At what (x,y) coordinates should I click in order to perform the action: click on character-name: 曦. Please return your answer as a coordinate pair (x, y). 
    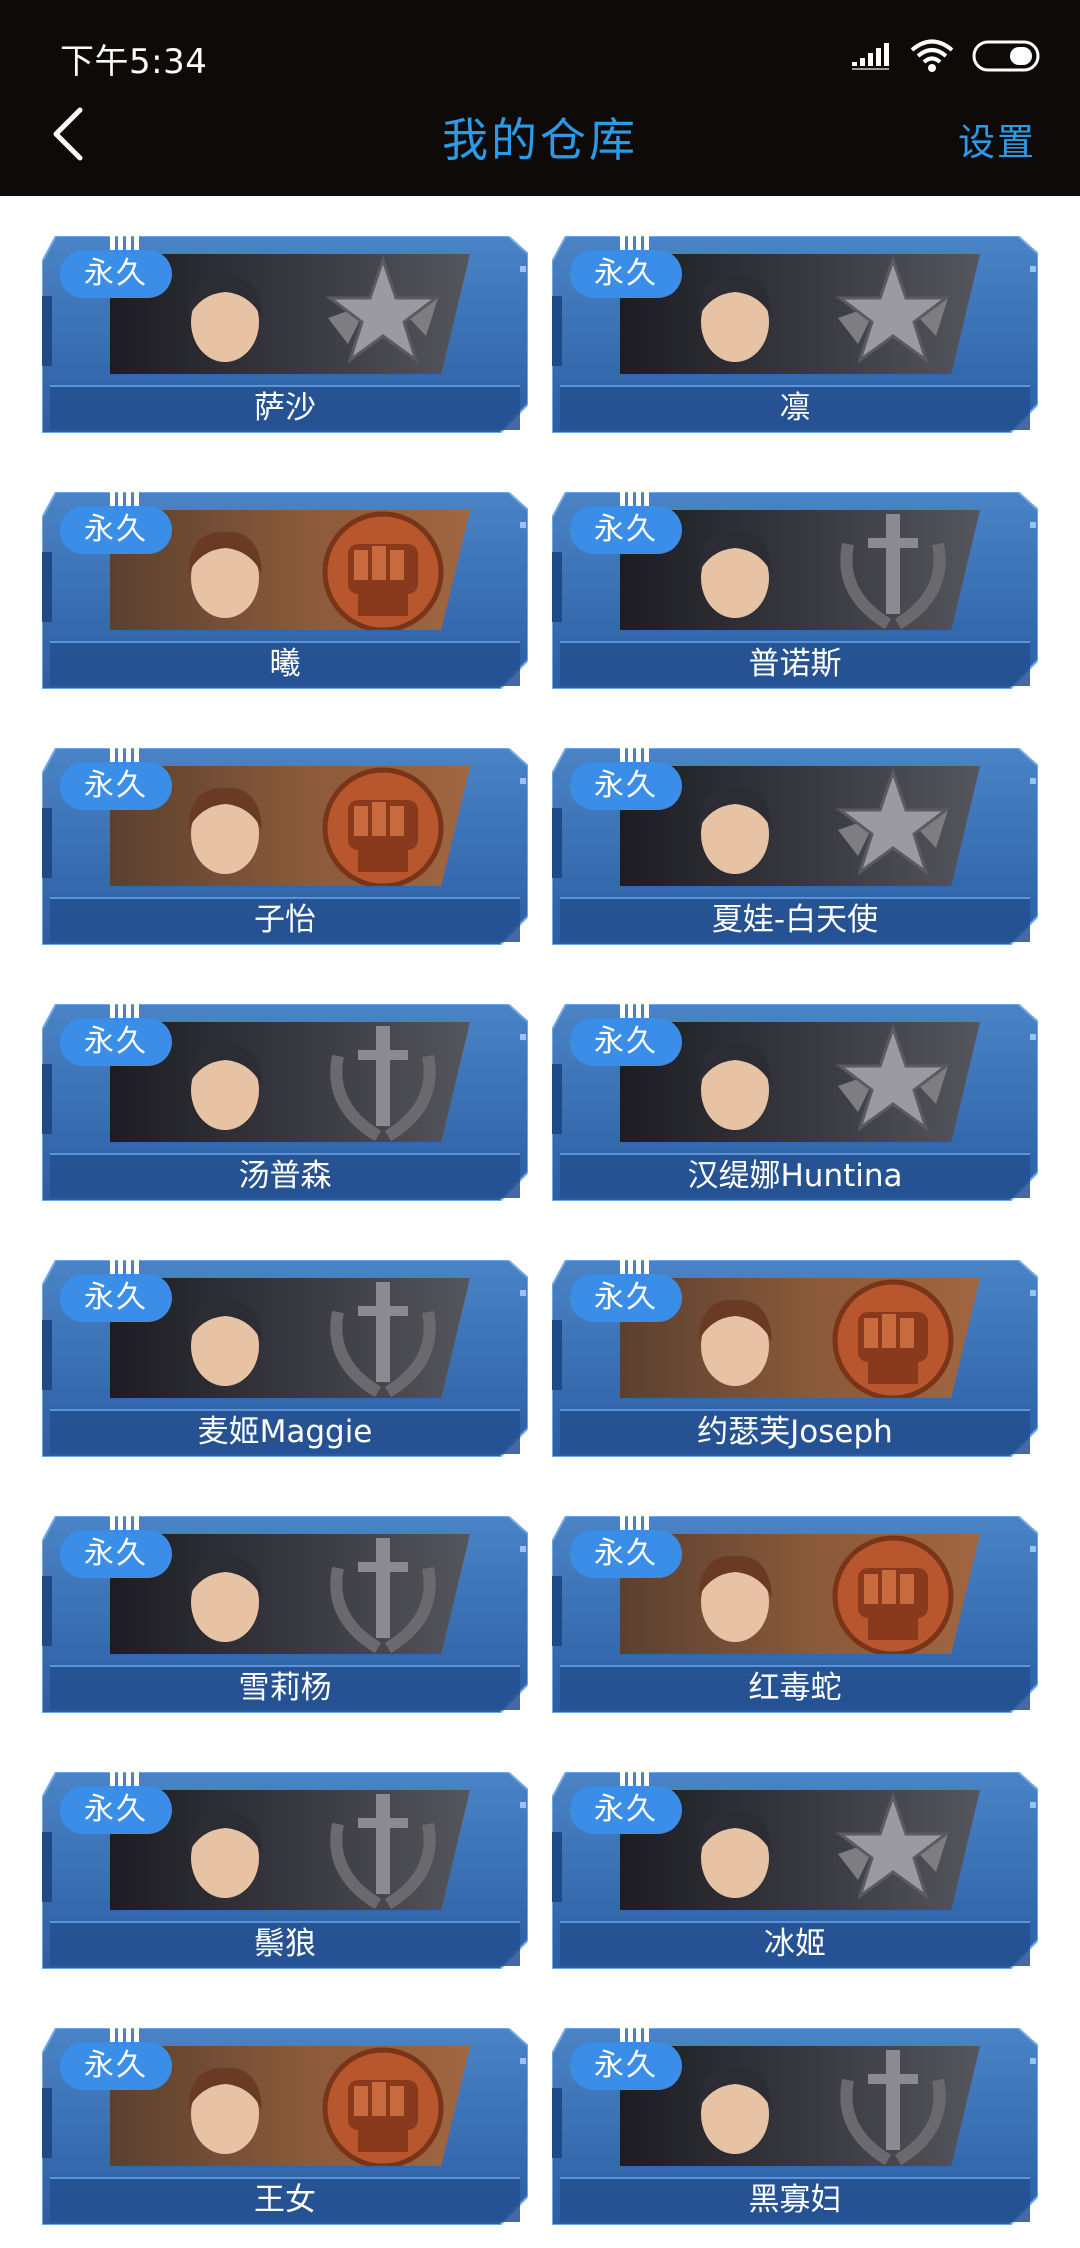
    Looking at the image, I should click on (285, 664).